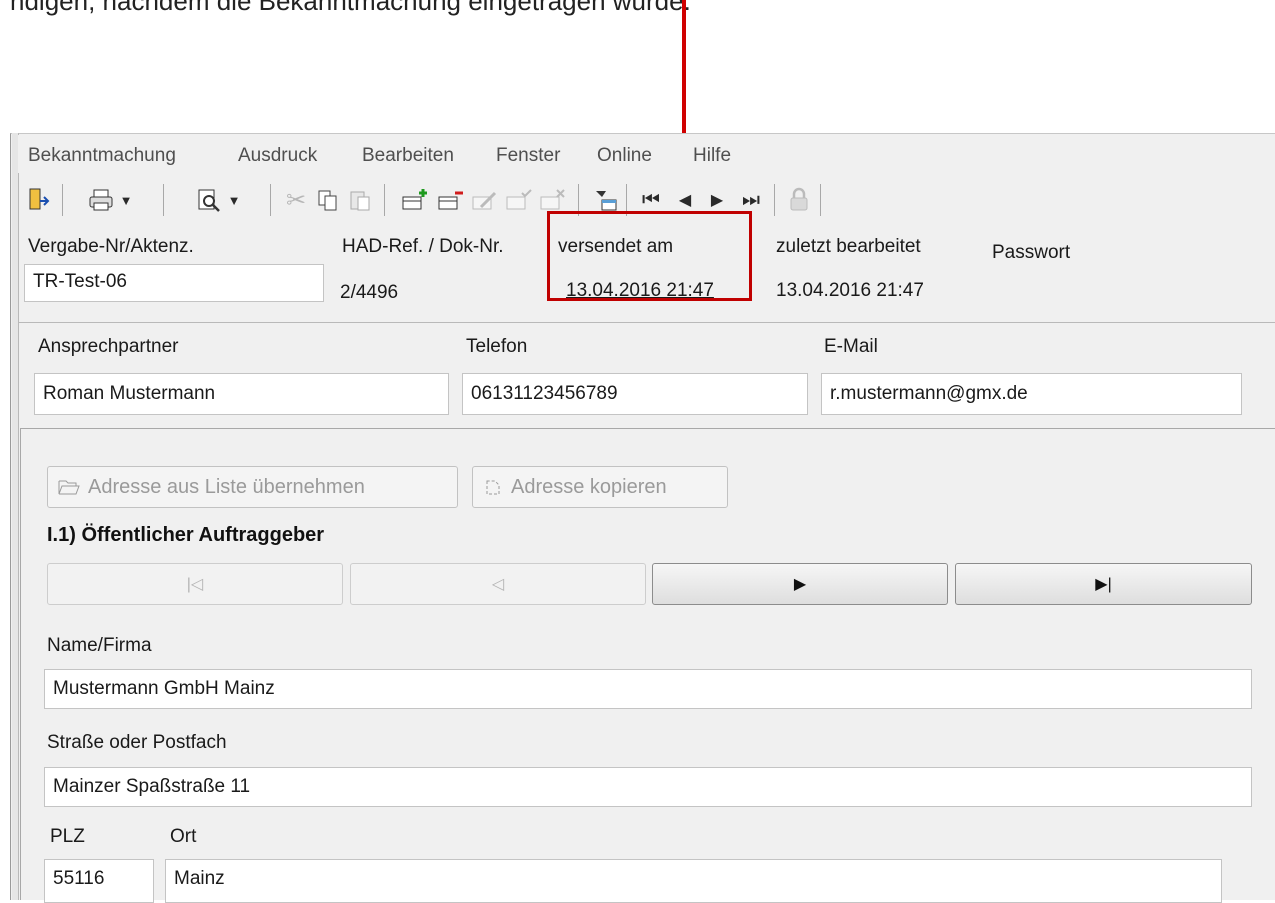  Describe the element at coordinates (102, 156) in the screenshot. I see `menu-bekanntmachung: Bekanntmachung` at that location.